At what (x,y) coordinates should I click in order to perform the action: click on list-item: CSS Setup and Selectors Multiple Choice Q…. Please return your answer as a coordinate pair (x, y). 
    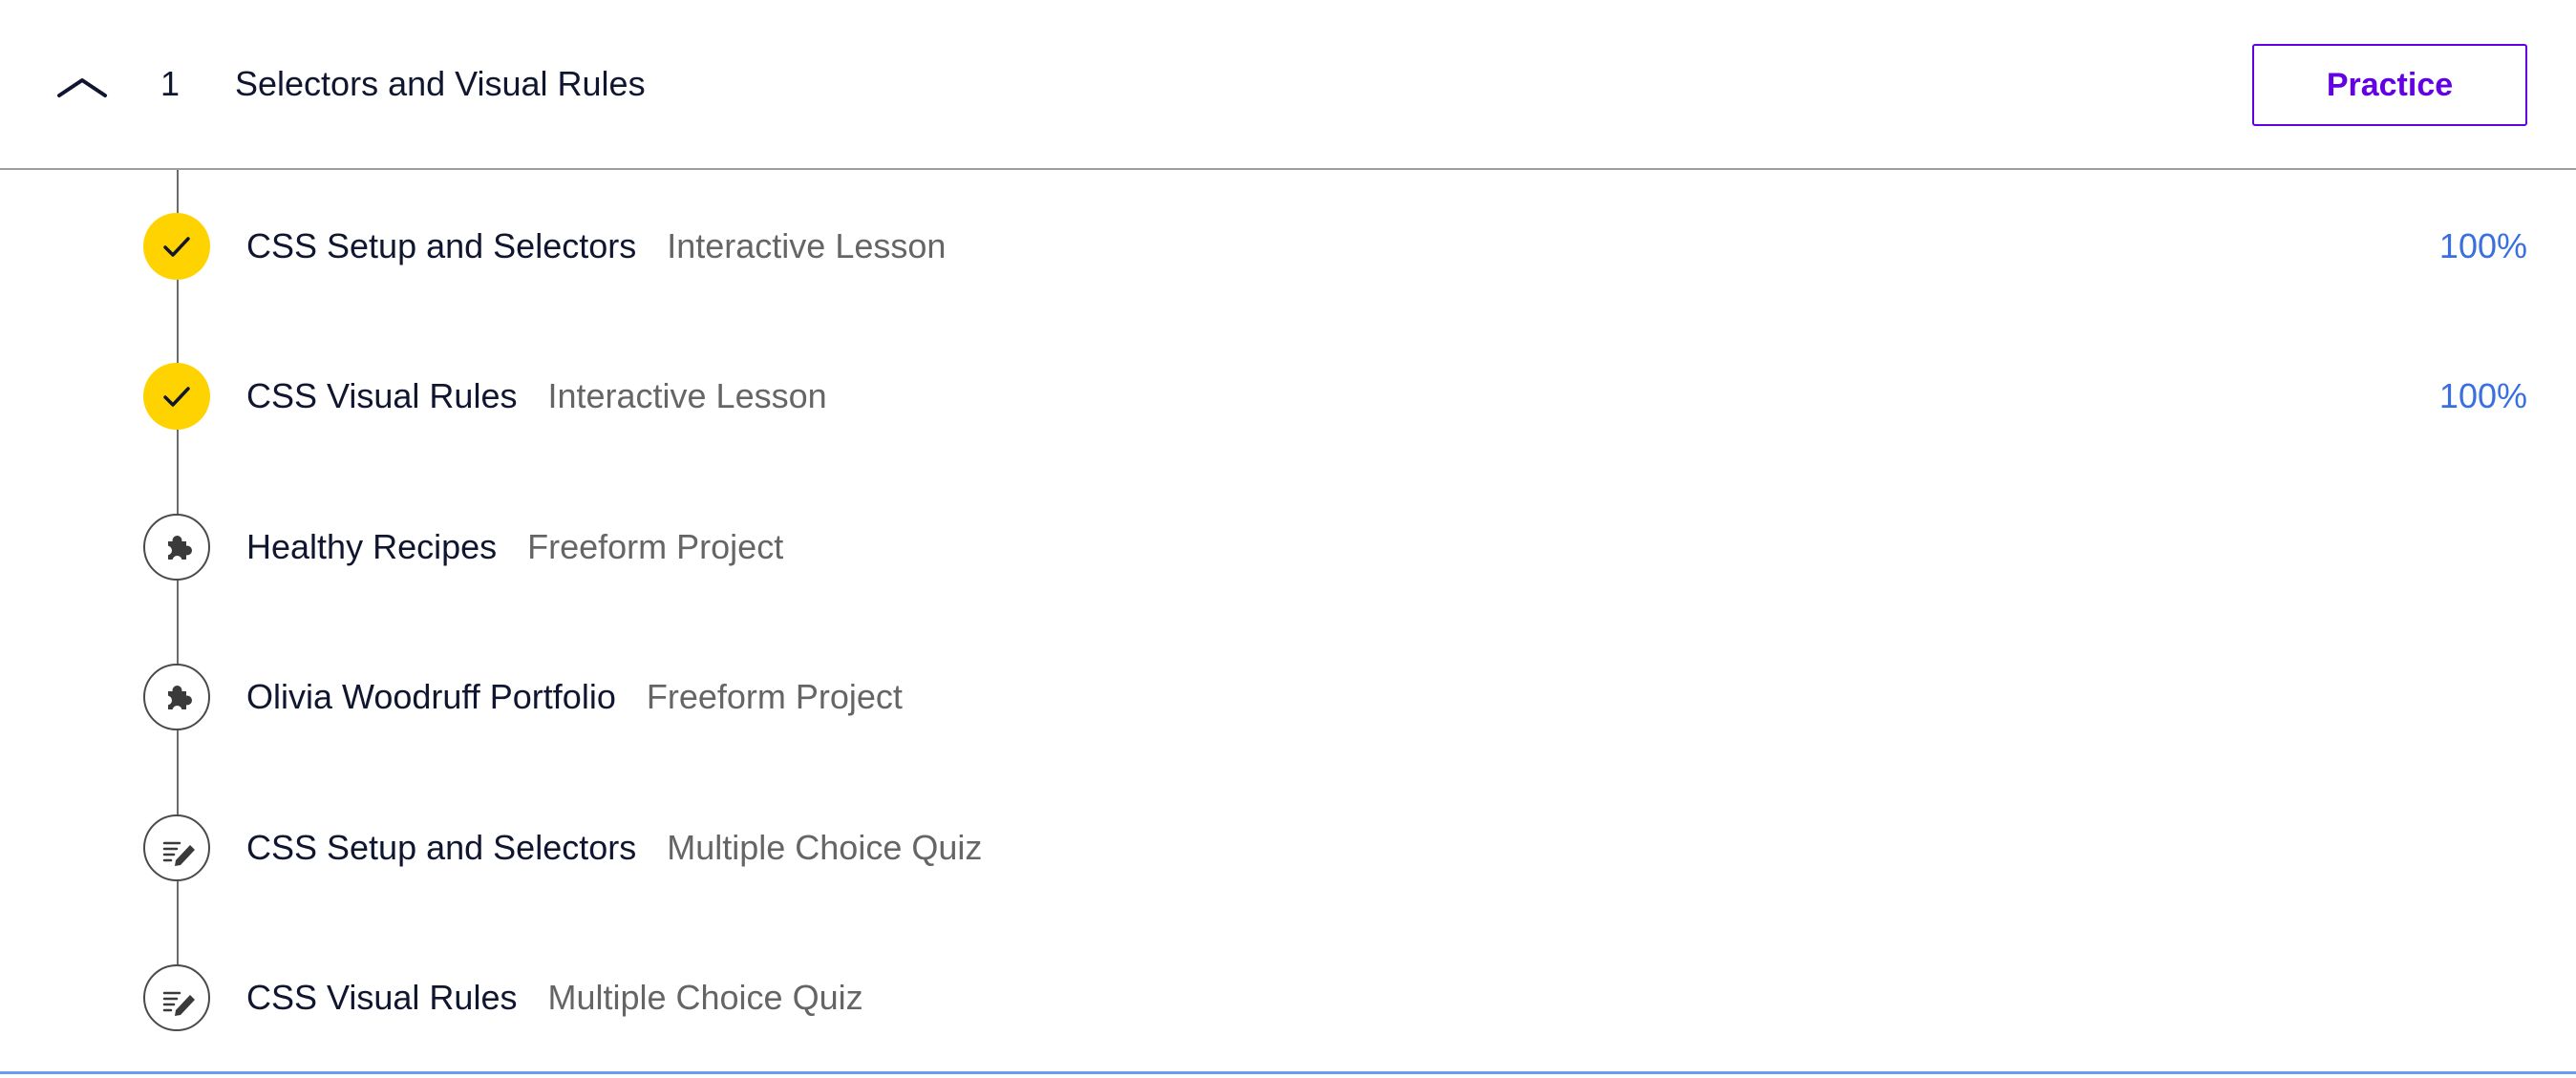
    Looking at the image, I should click on (1288, 848).